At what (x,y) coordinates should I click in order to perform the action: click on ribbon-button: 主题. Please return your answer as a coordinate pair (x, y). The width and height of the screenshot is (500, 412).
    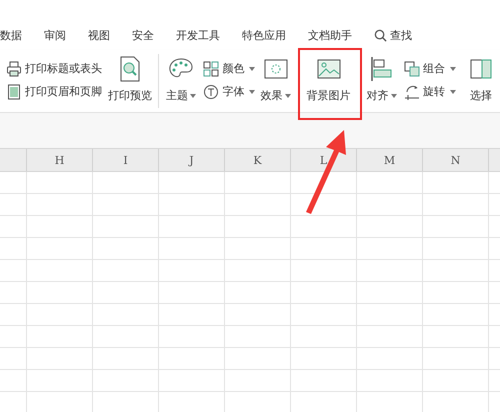
    Looking at the image, I should click on (181, 76).